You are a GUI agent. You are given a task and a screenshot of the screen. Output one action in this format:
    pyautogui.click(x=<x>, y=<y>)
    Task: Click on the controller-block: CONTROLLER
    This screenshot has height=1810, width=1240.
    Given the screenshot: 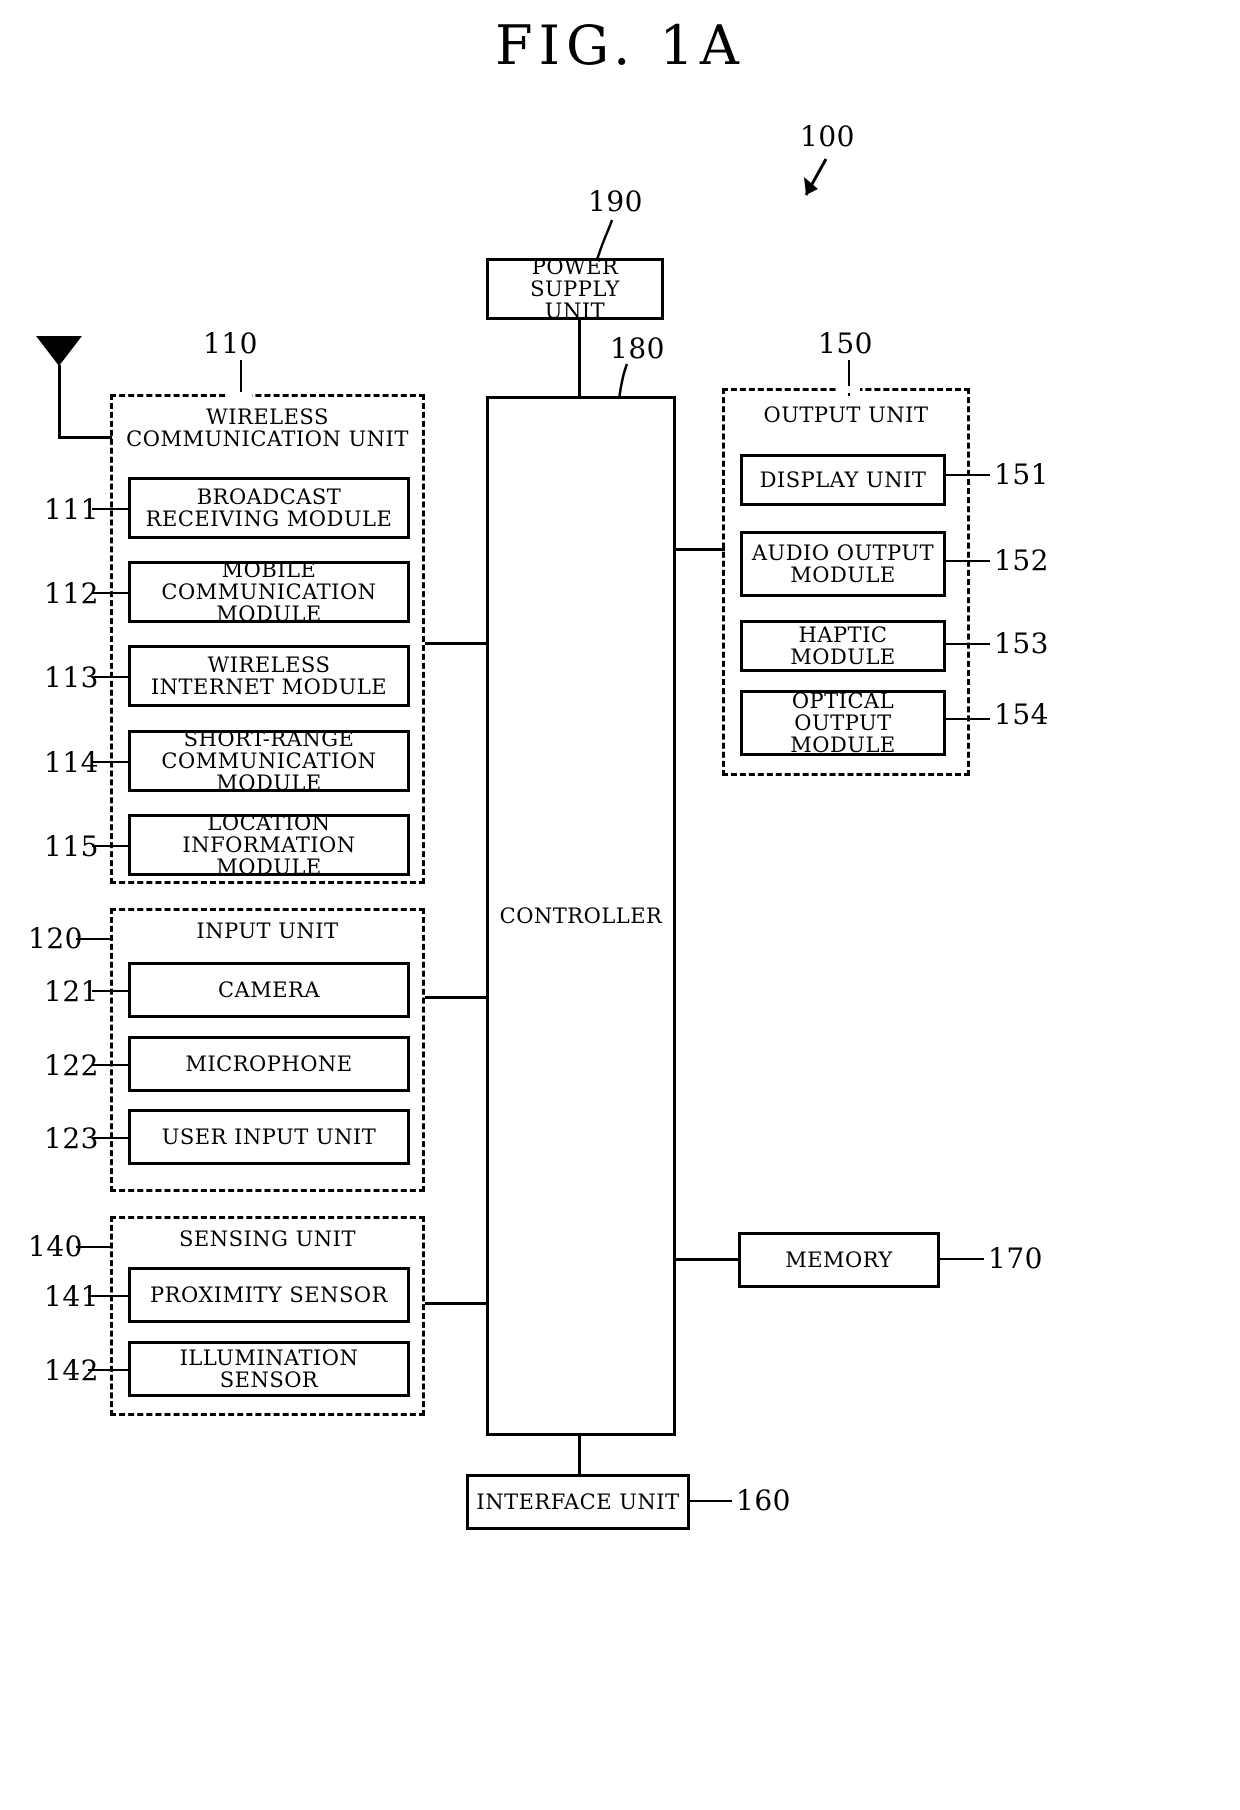 What is the action you would take?
    pyautogui.click(x=581, y=916)
    